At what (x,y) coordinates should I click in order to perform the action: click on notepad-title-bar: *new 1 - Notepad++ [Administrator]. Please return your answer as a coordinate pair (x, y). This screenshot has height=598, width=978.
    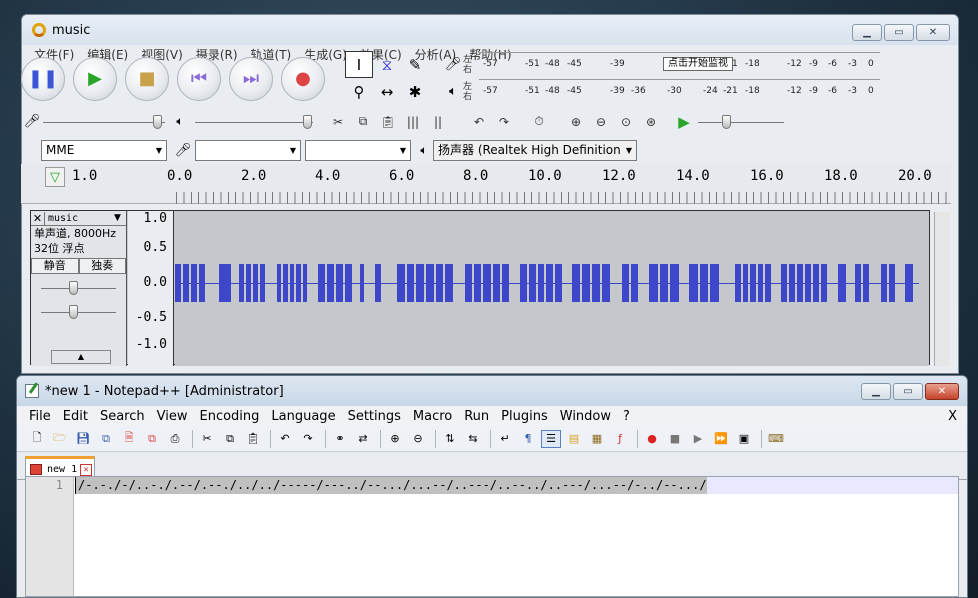
    Looking at the image, I should click on (492, 391).